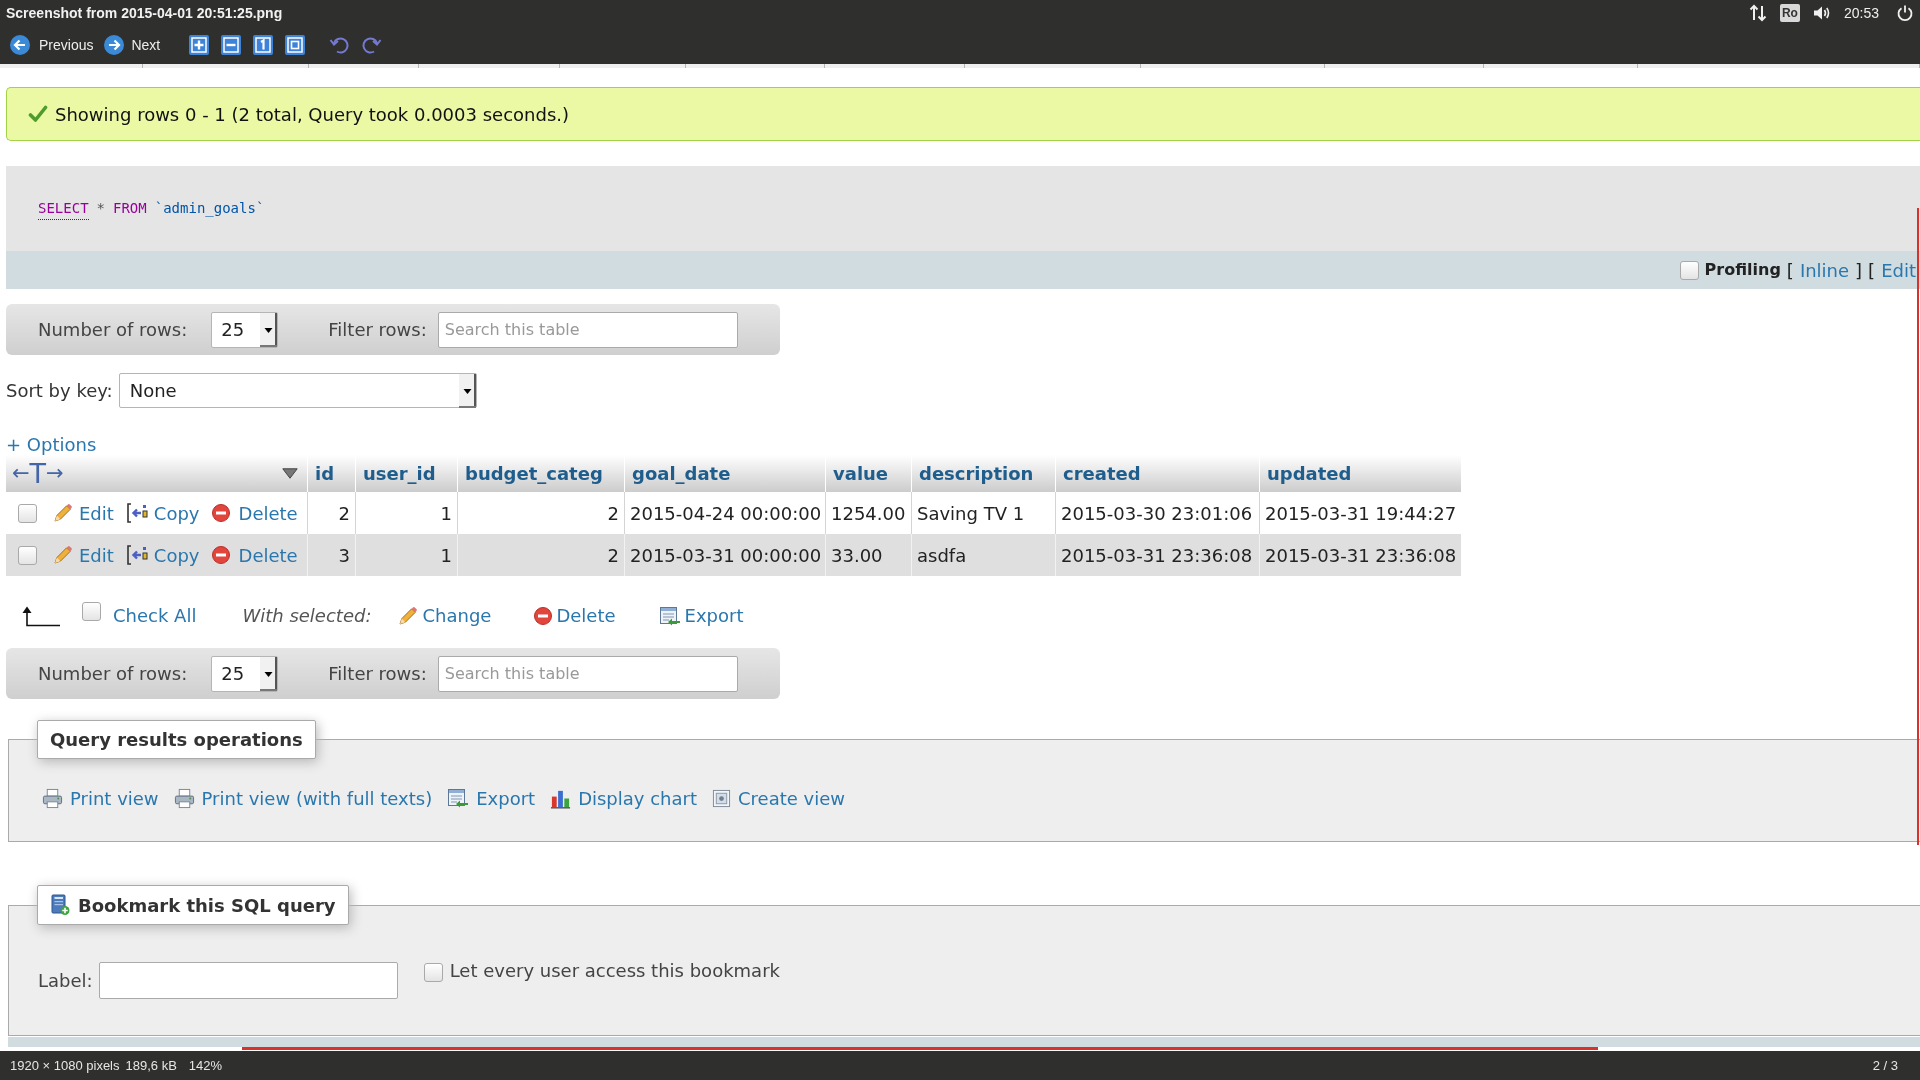 The image size is (1920, 1080). Describe the element at coordinates (1885, 1065) in the screenshot. I see `image-position: 2 / 3` at that location.